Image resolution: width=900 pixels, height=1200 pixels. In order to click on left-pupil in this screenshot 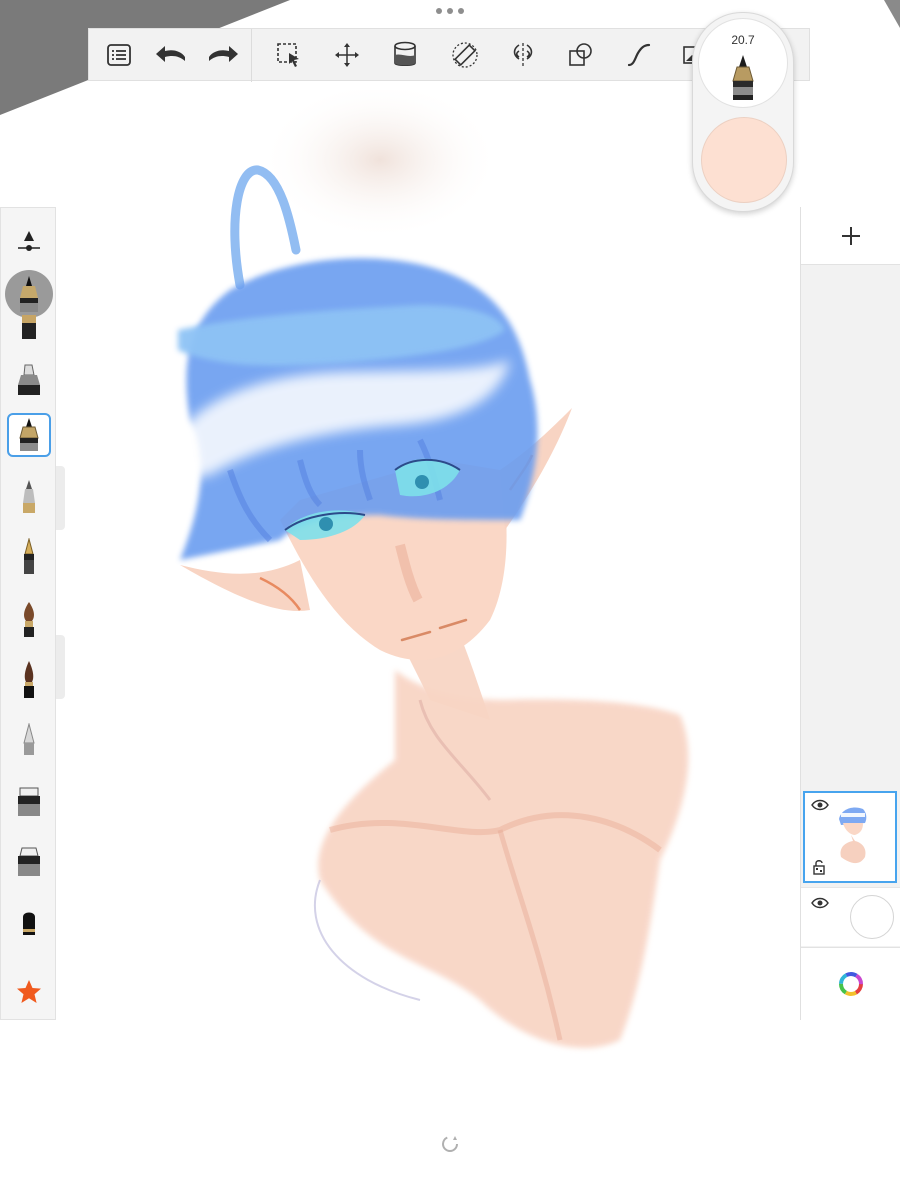, I will do `click(326, 524)`.